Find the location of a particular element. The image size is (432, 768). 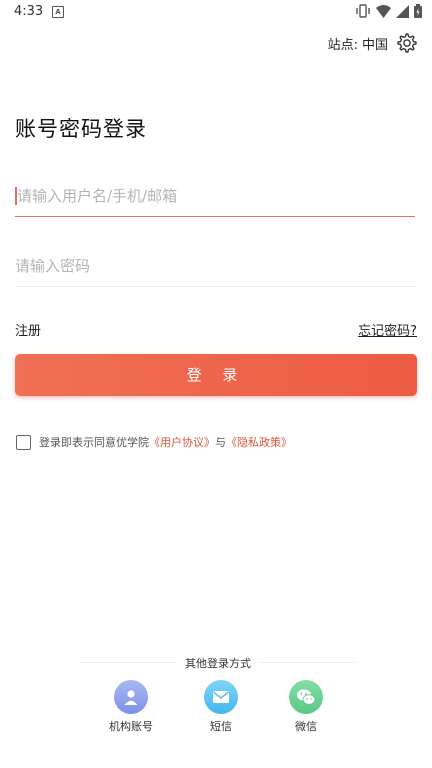

signal-icon is located at coordinates (402, 11).